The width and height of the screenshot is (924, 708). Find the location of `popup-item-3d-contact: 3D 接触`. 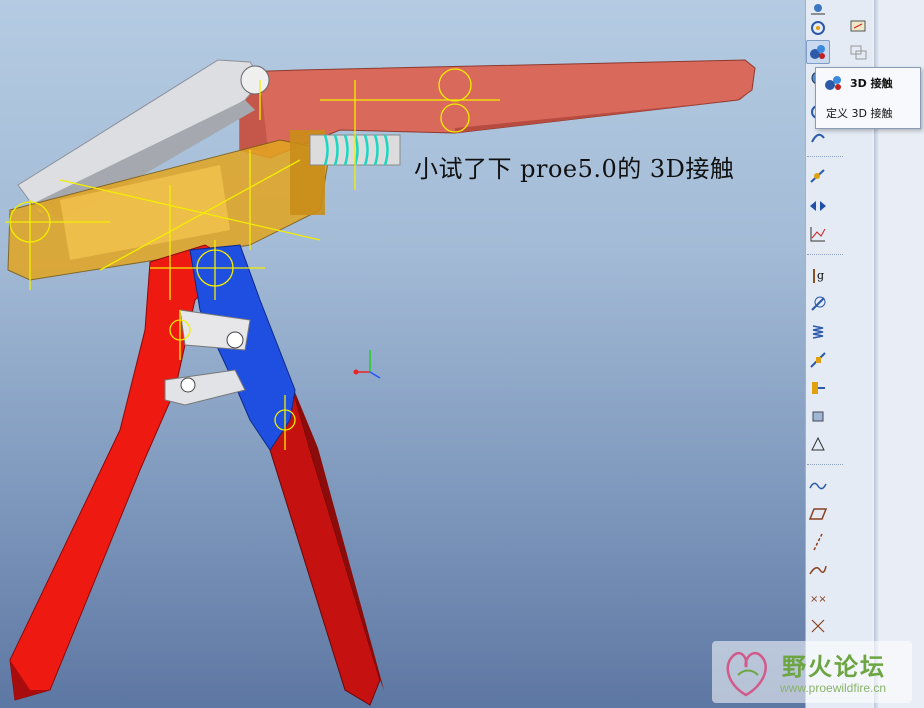

popup-item-3d-contact: 3D 接触 is located at coordinates (868, 83).